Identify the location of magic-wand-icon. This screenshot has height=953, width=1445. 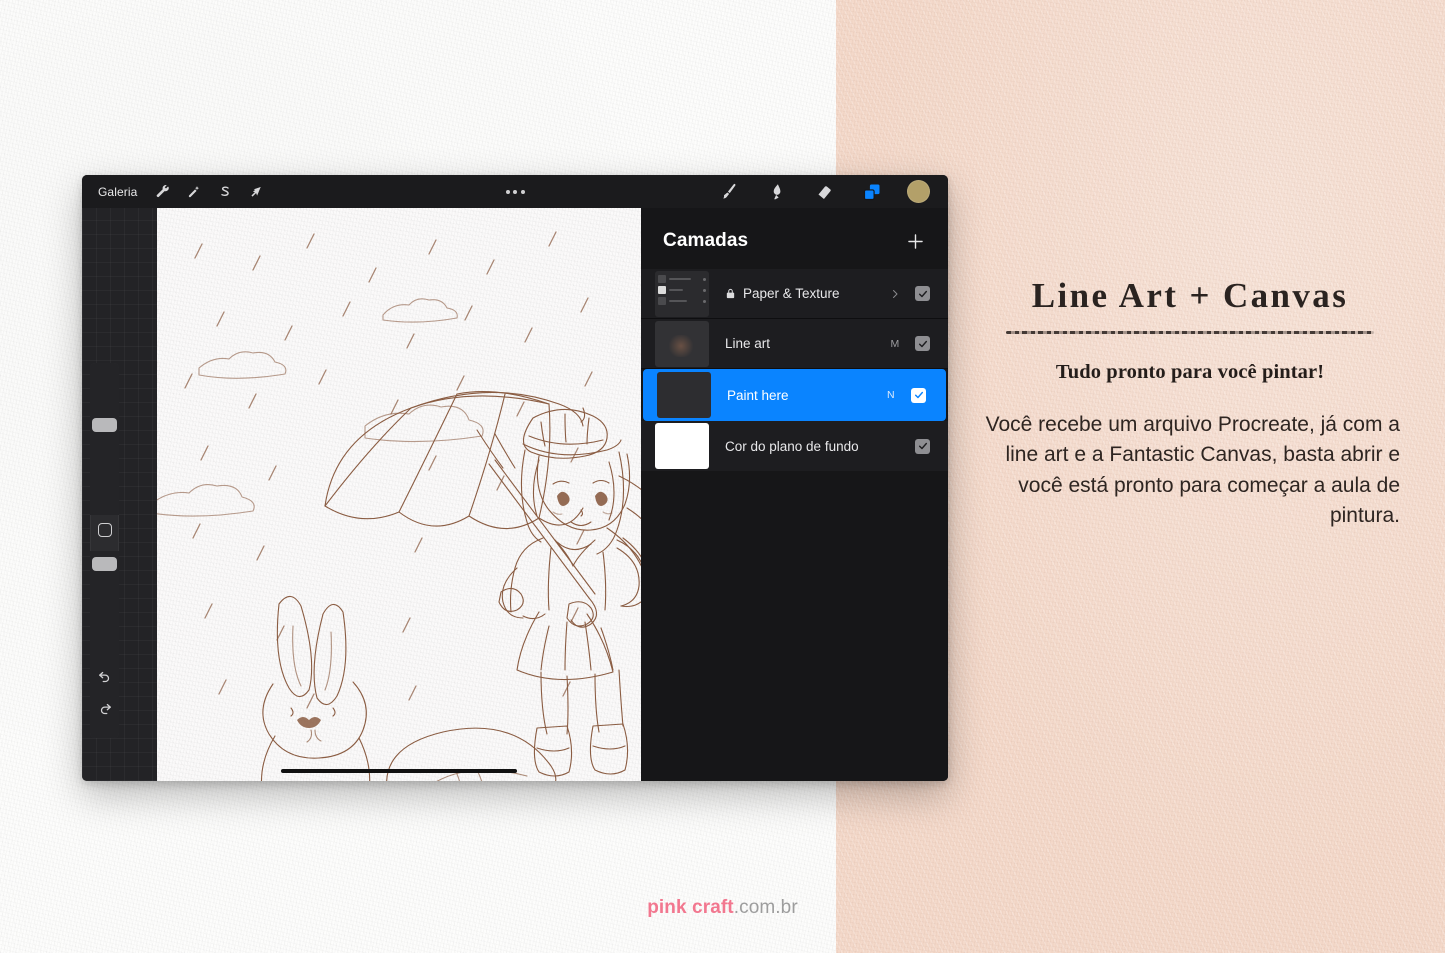
(194, 192).